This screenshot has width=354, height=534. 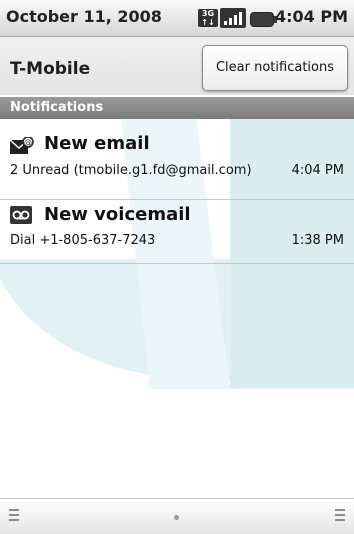 I want to click on carrier-header: T-Mobile Clear notifications, so click(x=177, y=66).